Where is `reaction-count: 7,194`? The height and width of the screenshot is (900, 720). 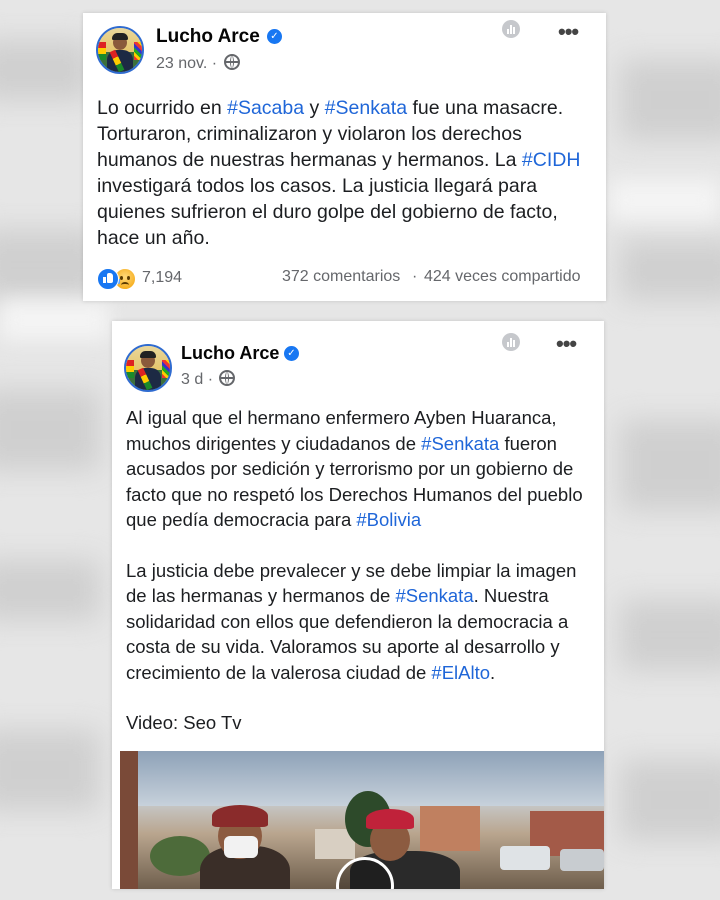 reaction-count: 7,194 is located at coordinates (162, 277).